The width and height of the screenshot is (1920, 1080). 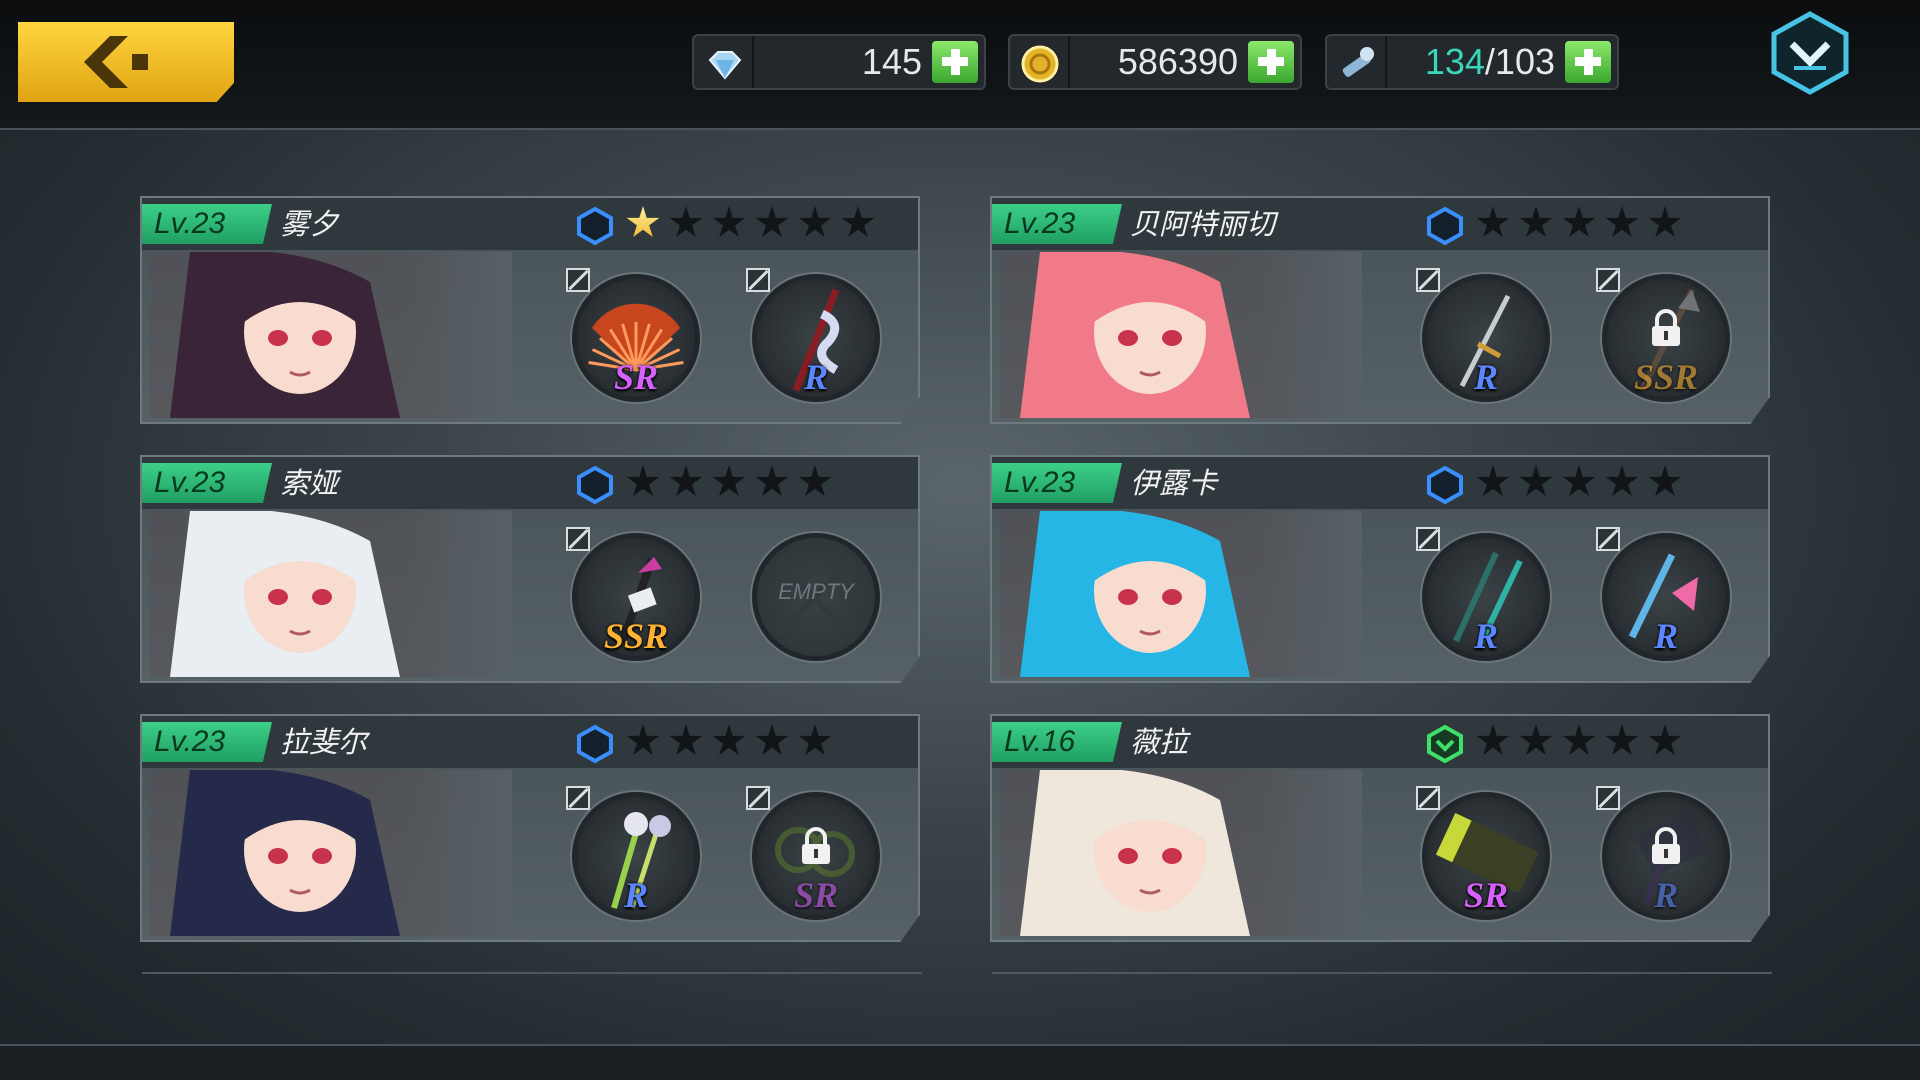 I want to click on character-card: Lv.23 索娅 SSR EMPTY, so click(x=530, y=569).